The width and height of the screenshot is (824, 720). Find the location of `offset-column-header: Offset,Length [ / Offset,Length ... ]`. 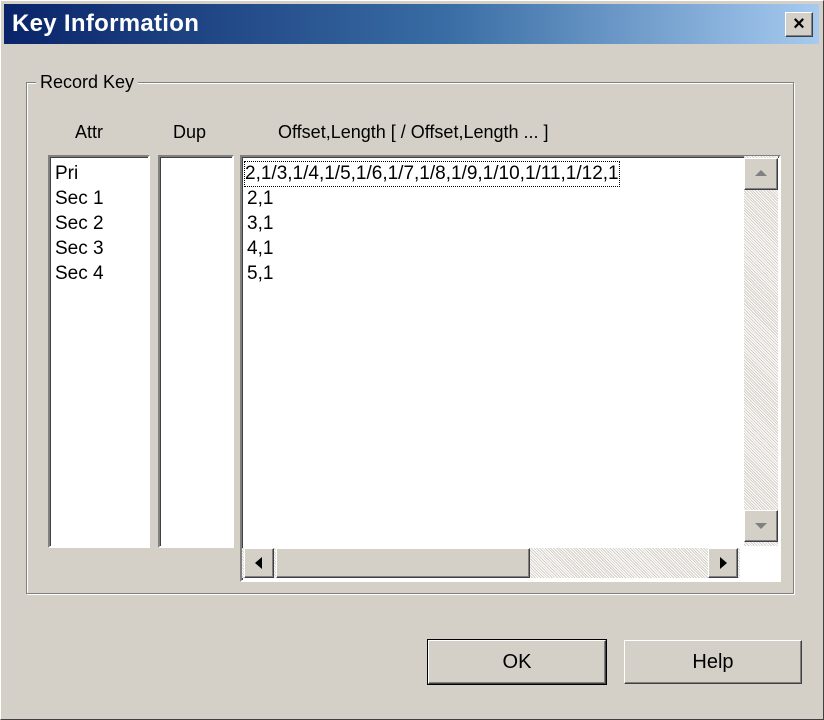

offset-column-header: Offset,Length [ / Offset,Length ... ] is located at coordinates (413, 132).